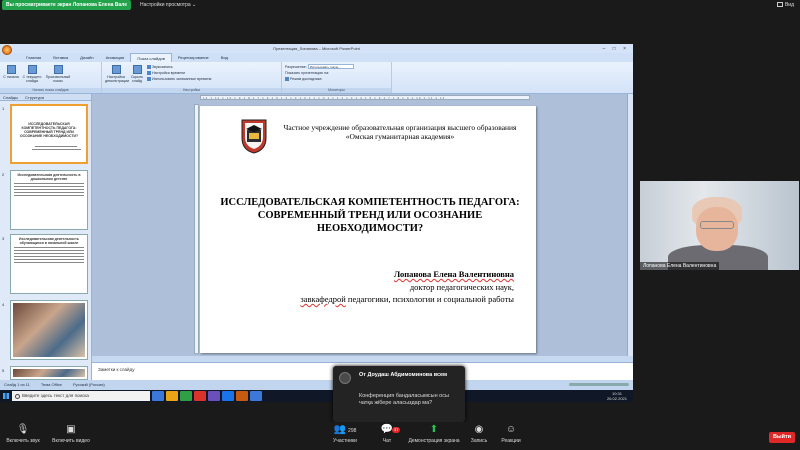 Image resolution: width=800 pixels, height=450 pixels. Describe the element at coordinates (58, 79) in the screenshot. I see `custom-show-label: Произвольный показ` at that location.